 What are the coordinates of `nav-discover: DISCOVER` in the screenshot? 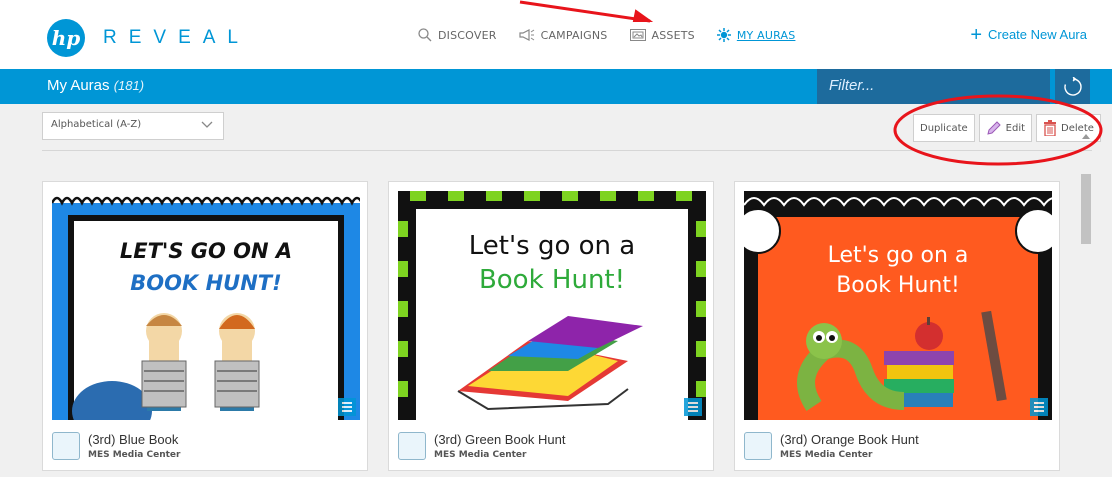 It's located at (457, 35).